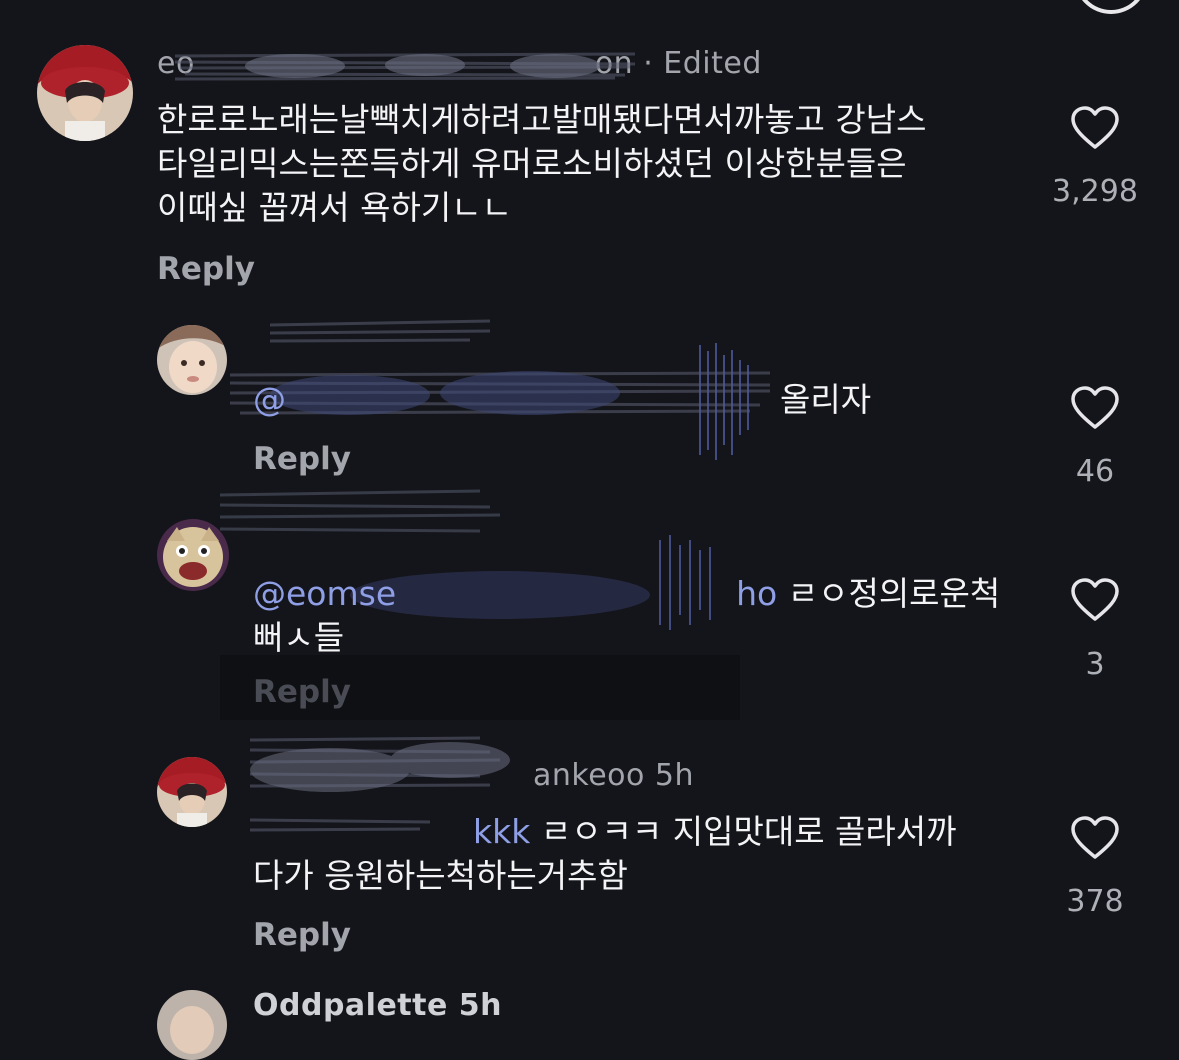  What do you see at coordinates (542, 119) in the screenshot?
I see `comment-line: 한로로노래는날빽치게하려고발매됐다면서까놓고 강남스` at bounding box center [542, 119].